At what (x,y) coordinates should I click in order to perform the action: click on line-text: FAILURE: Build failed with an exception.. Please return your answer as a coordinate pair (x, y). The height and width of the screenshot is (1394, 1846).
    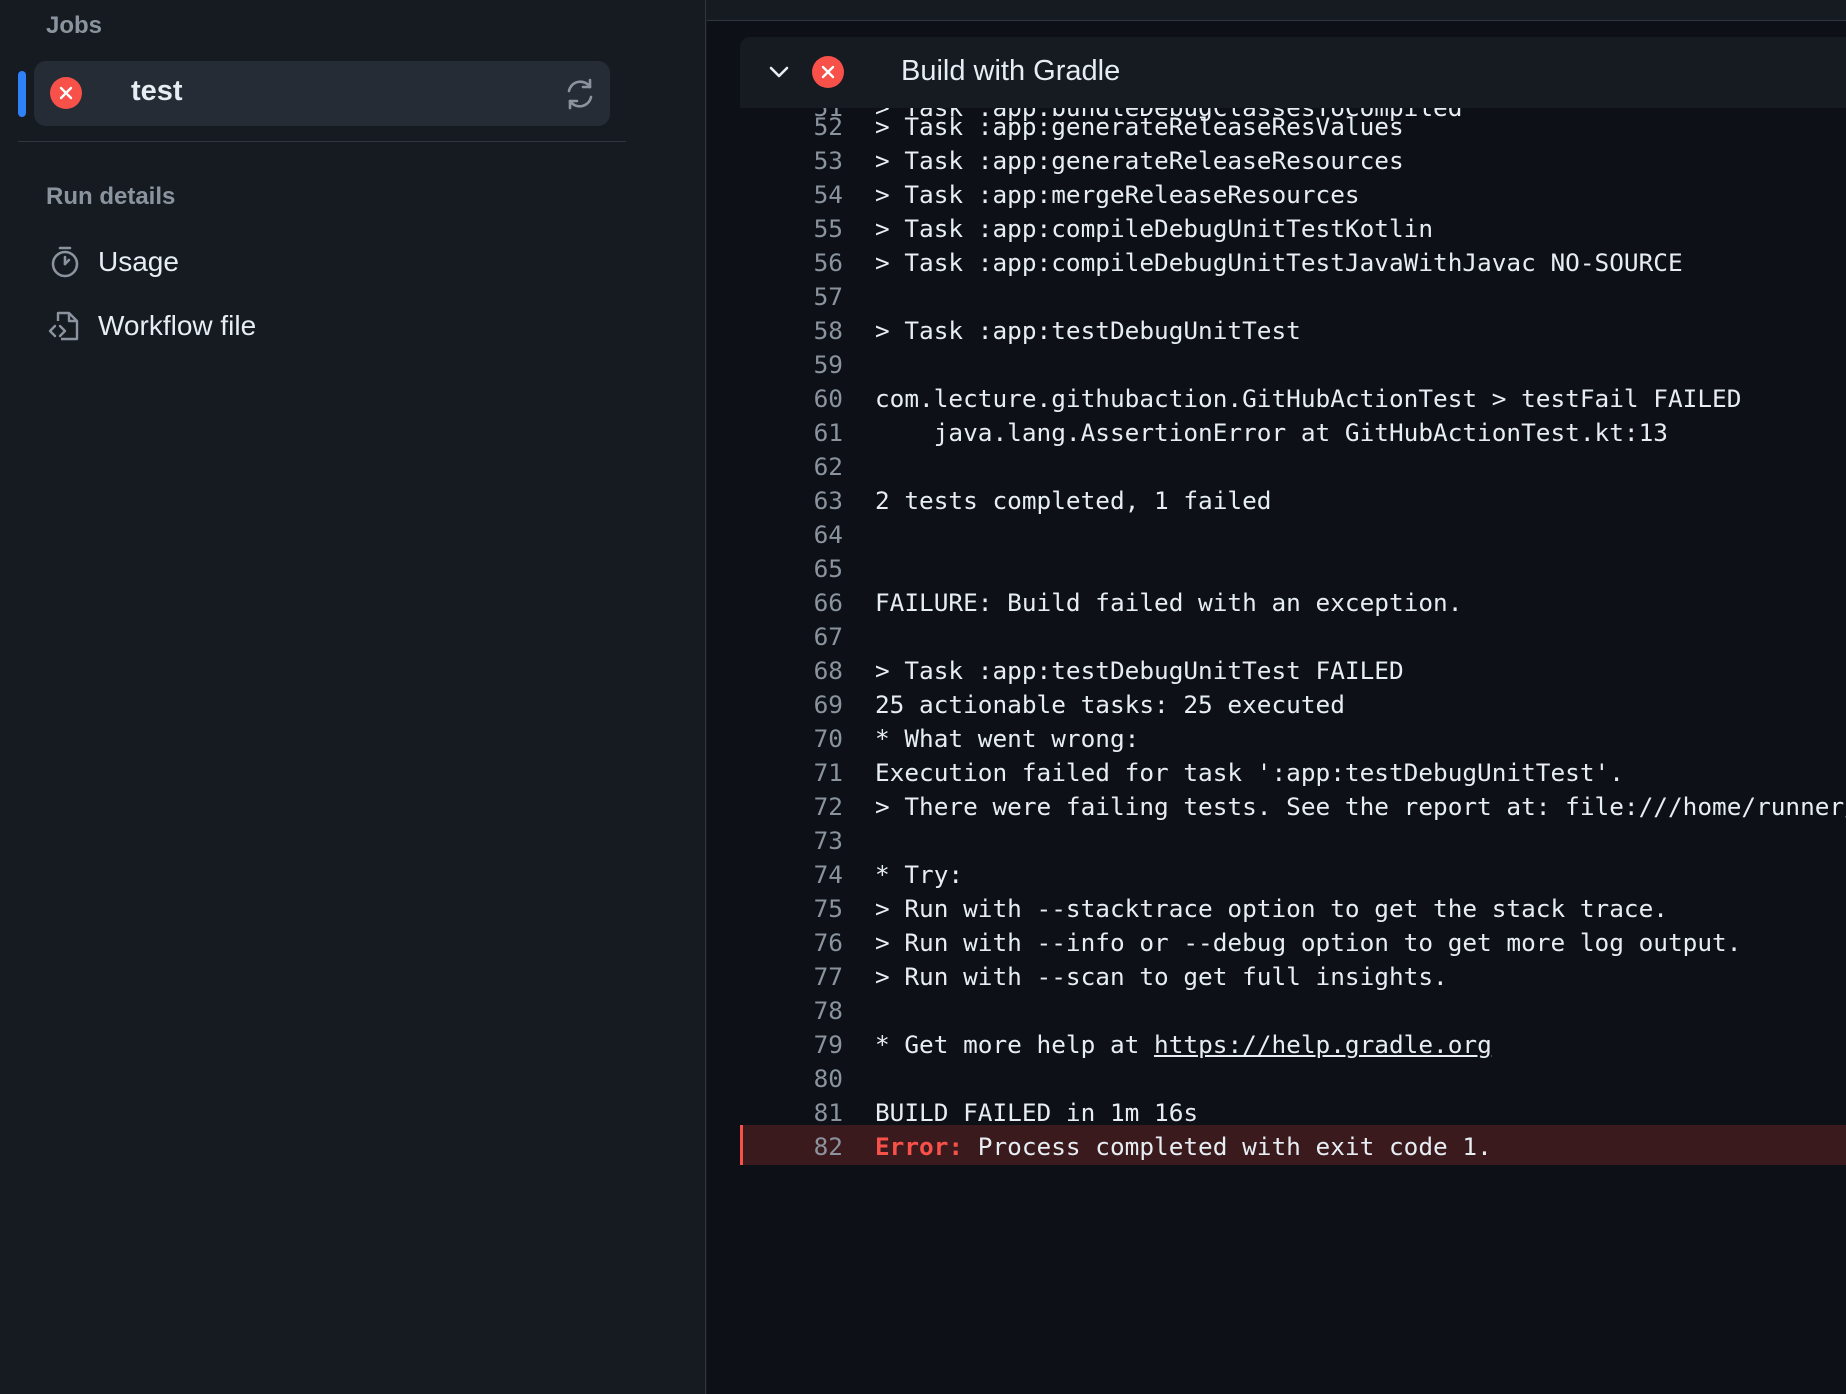
    Looking at the image, I should click on (1168, 602).